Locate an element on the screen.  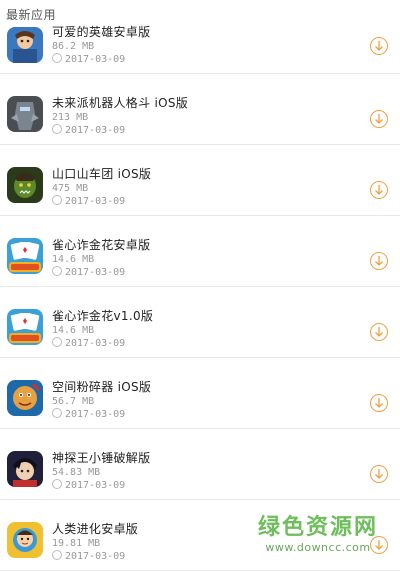
app-size: 56.7 MB is located at coordinates (73, 401).